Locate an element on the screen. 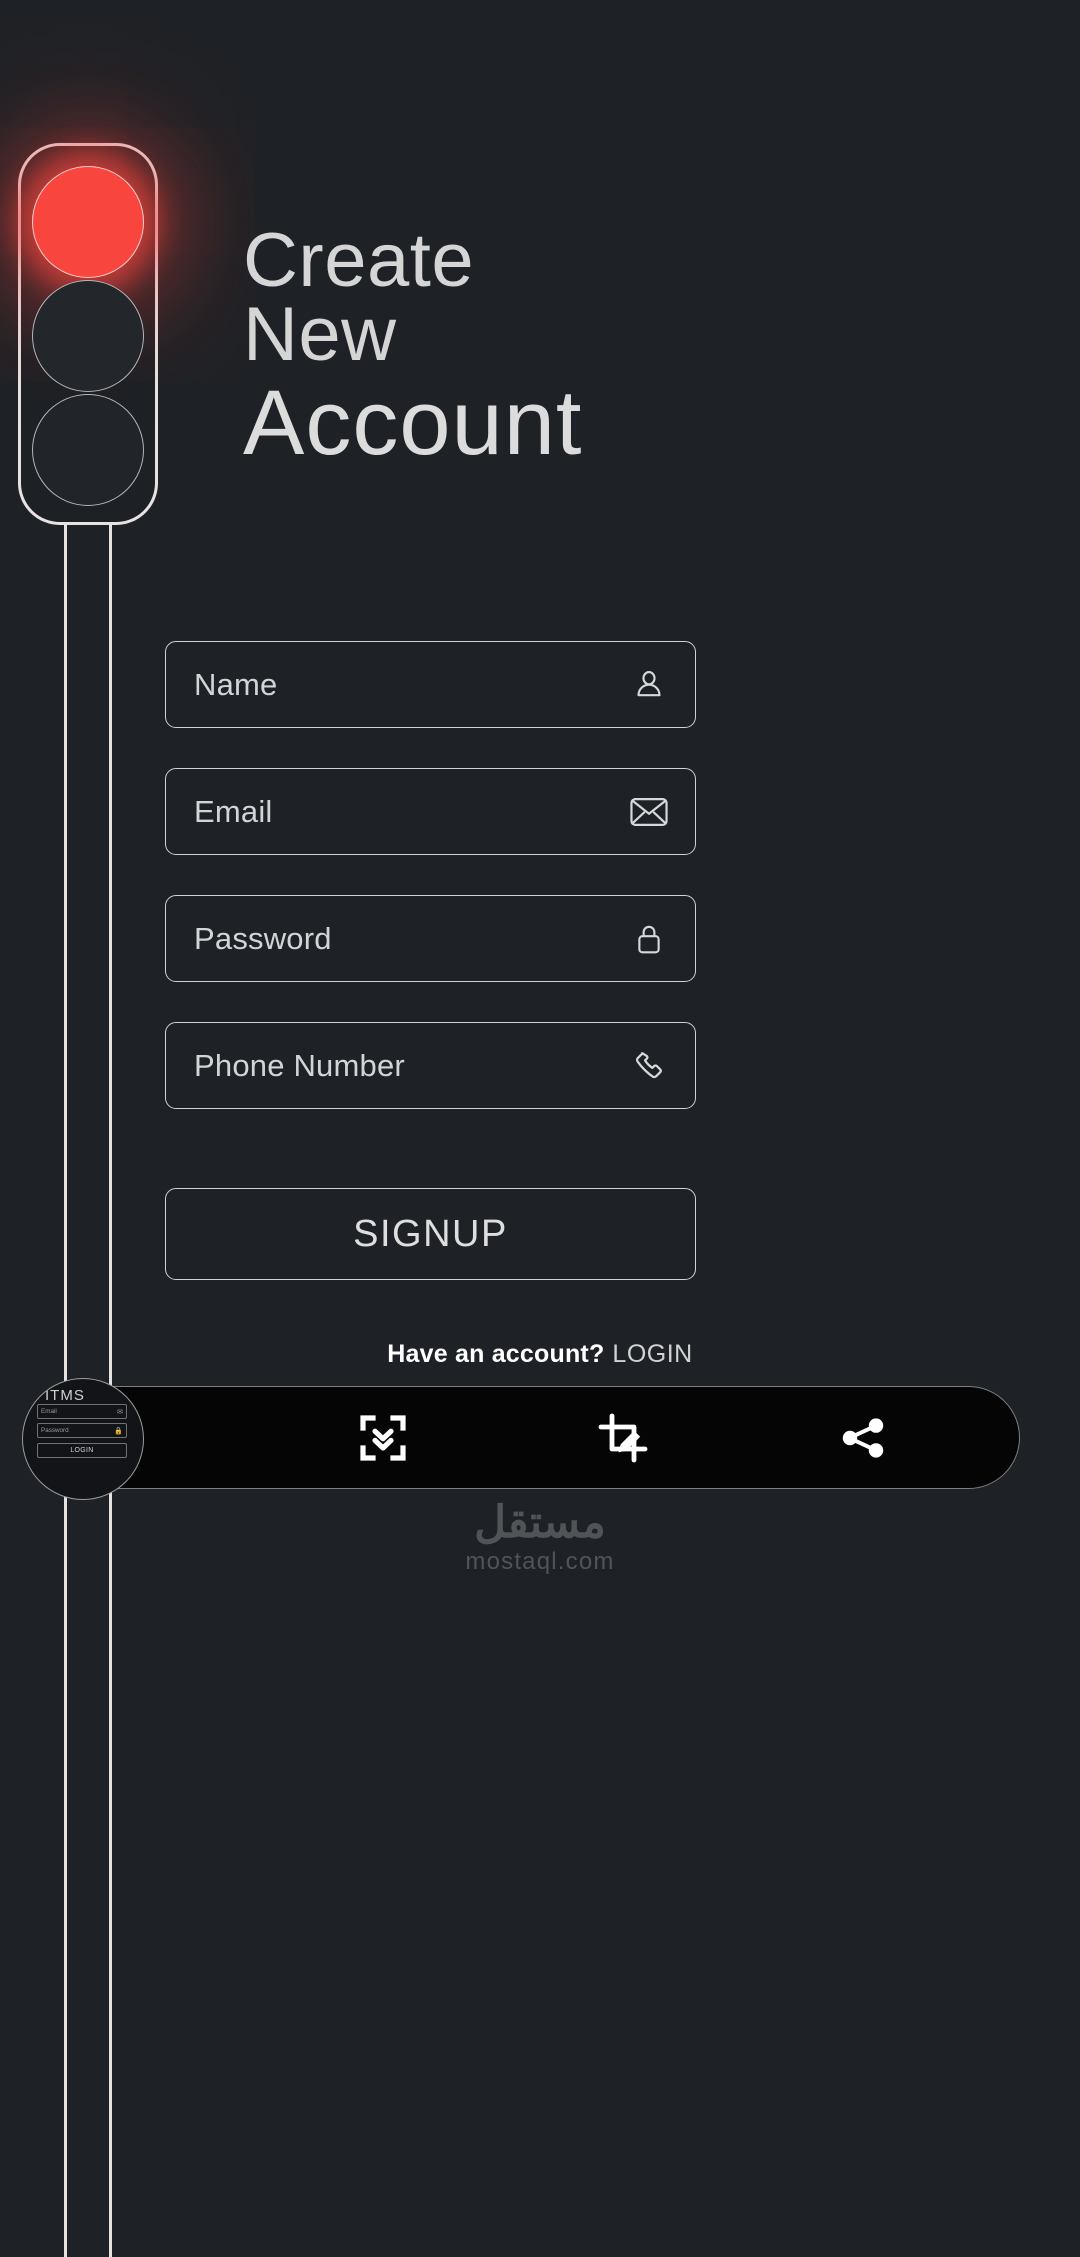 The width and height of the screenshot is (1080, 2257). page-title: Create New Account is located at coordinates (553, 346).